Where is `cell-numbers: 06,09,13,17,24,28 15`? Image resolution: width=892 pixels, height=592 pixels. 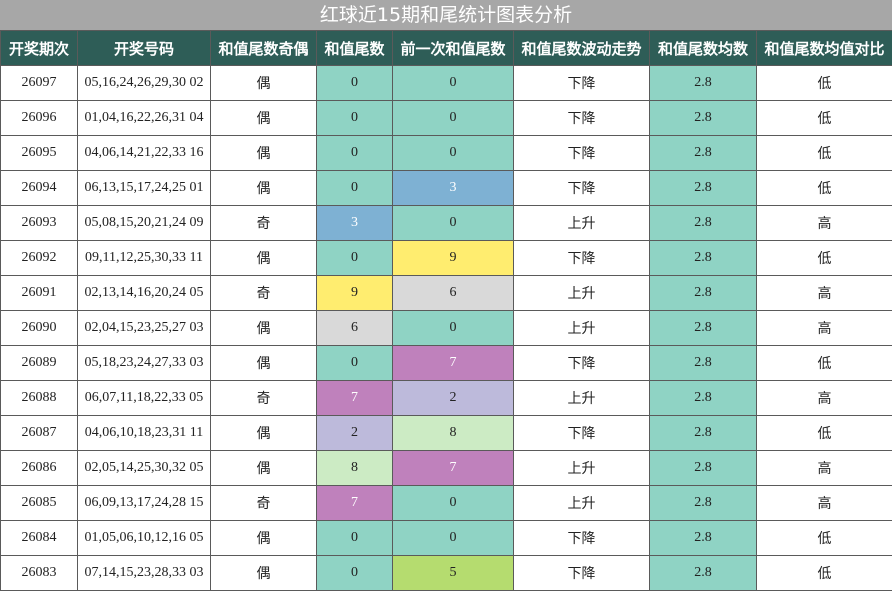 cell-numbers: 06,09,13,17,24,28 15 is located at coordinates (144, 503).